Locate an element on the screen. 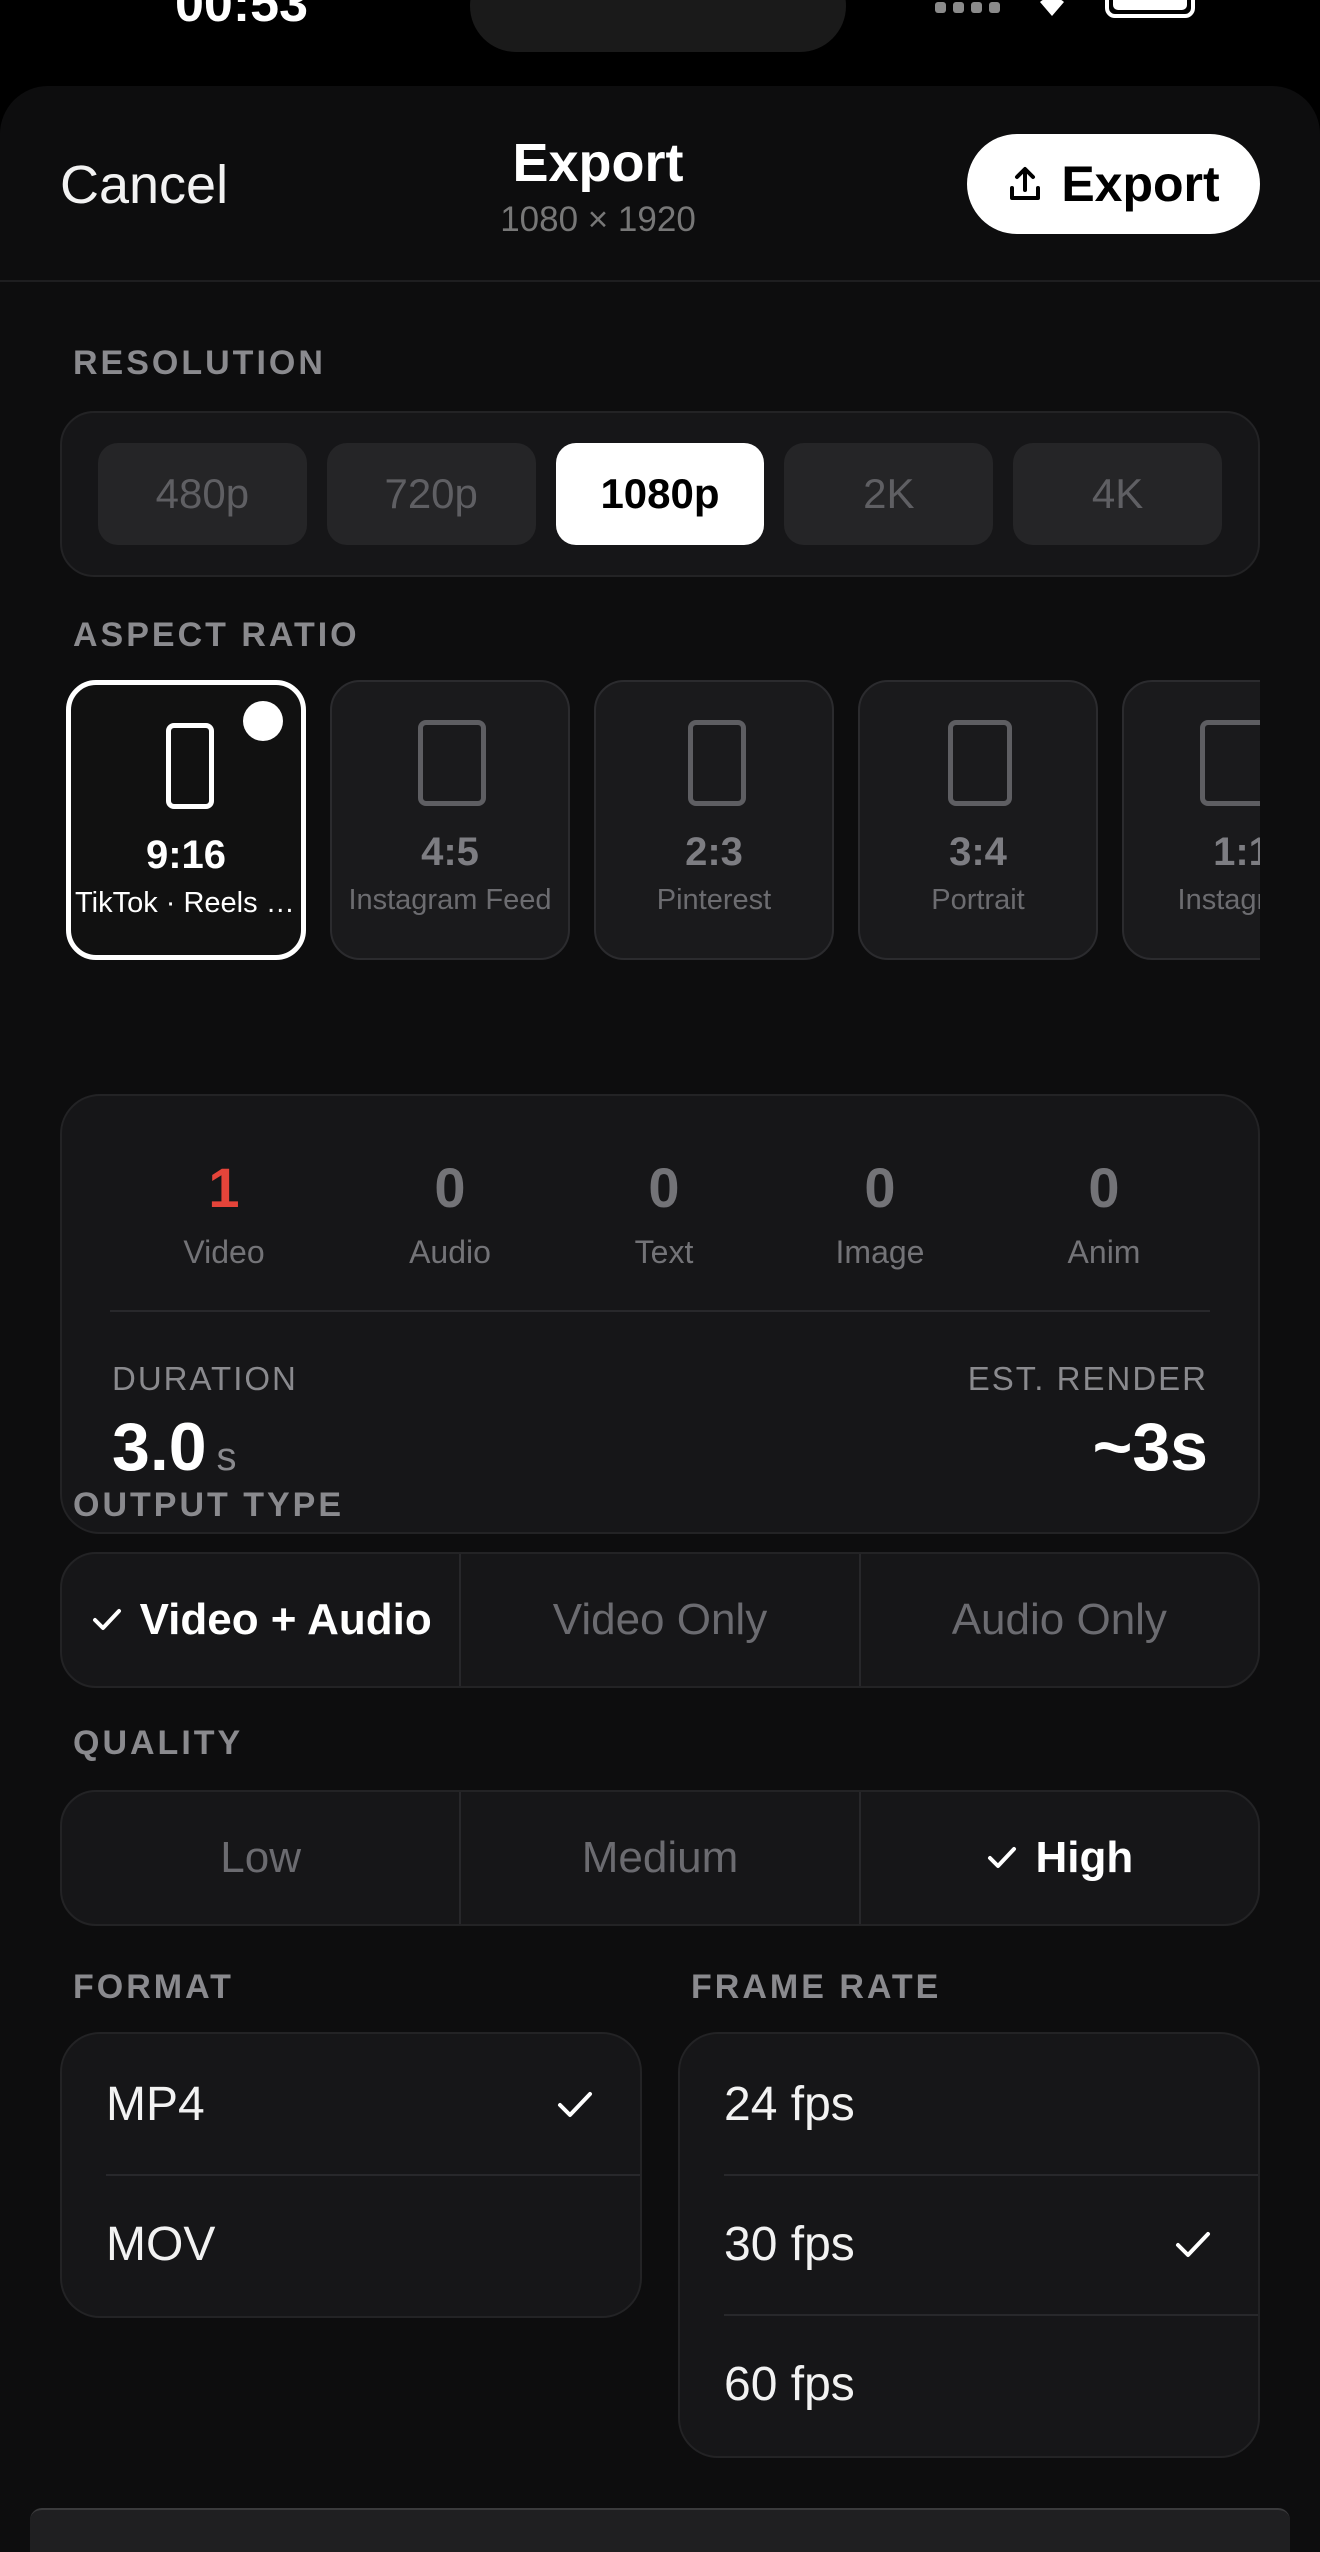  quality-option-high: High is located at coordinates (1058, 1858).